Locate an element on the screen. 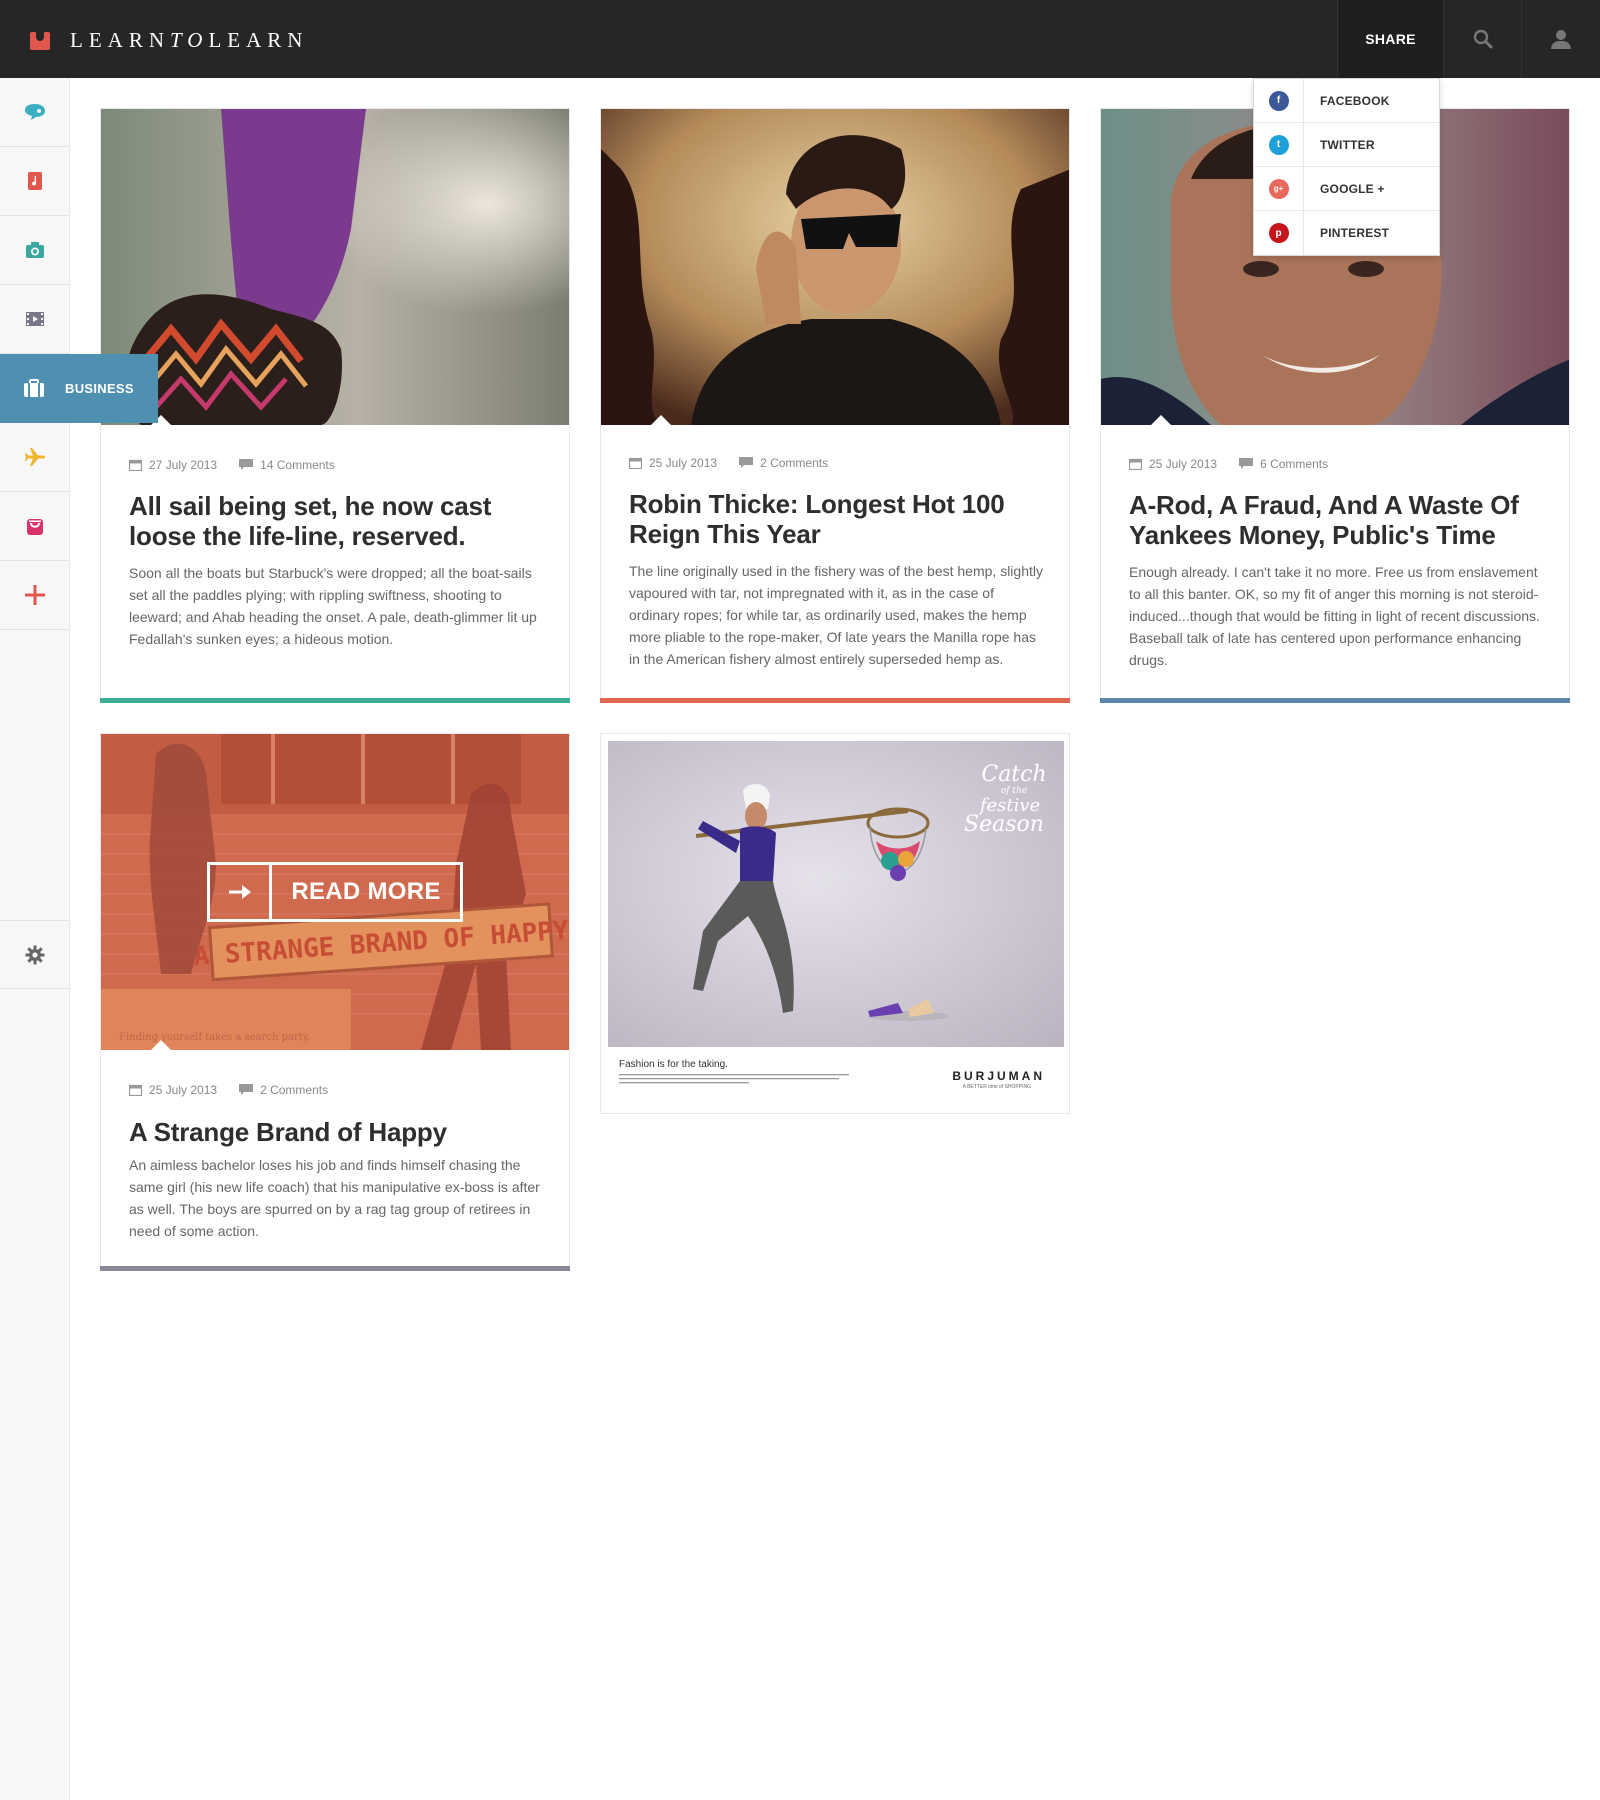 The width and height of the screenshot is (1600, 1800). ad-brand-tagline: A BETTER time of SHOPPING is located at coordinates (996, 1087).